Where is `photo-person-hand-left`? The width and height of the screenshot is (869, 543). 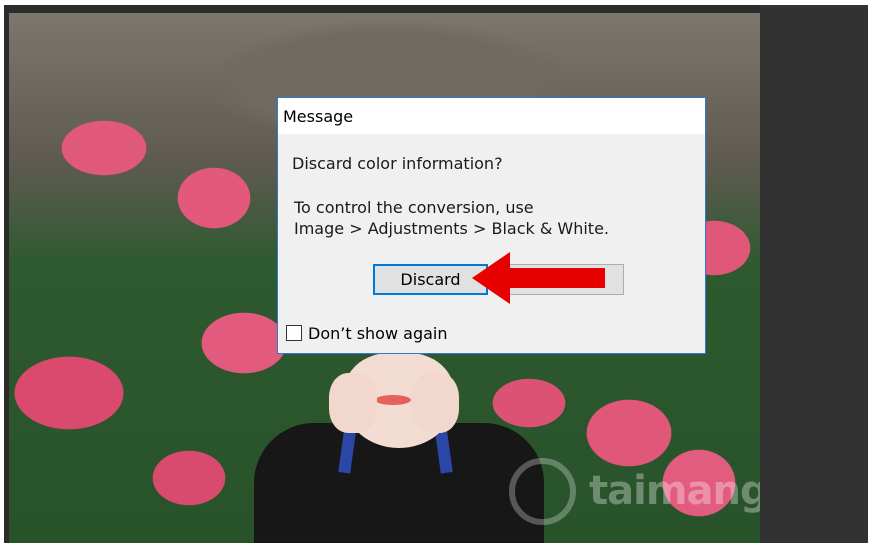 photo-person-hand-left is located at coordinates (353, 403).